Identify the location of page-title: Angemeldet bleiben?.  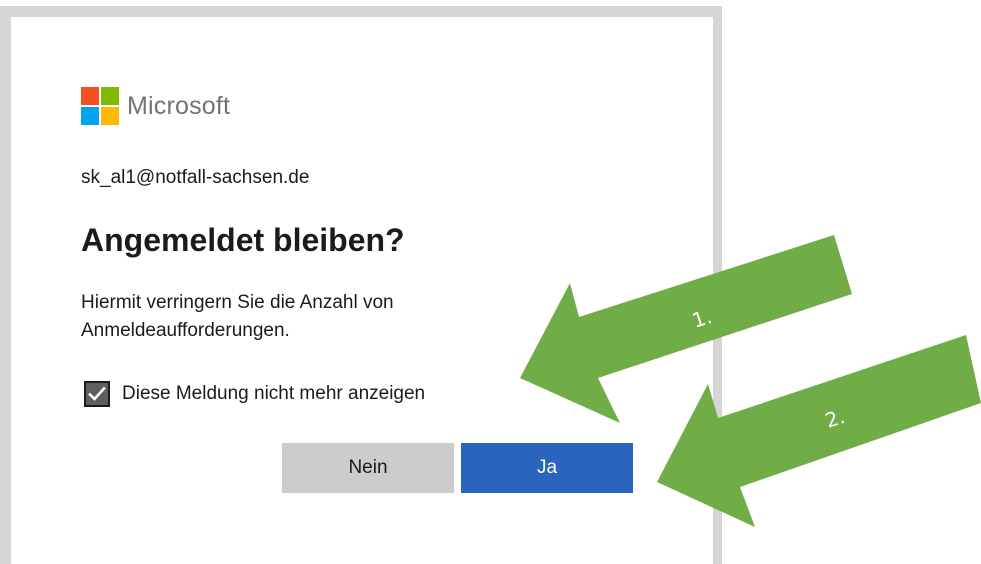
(243, 240).